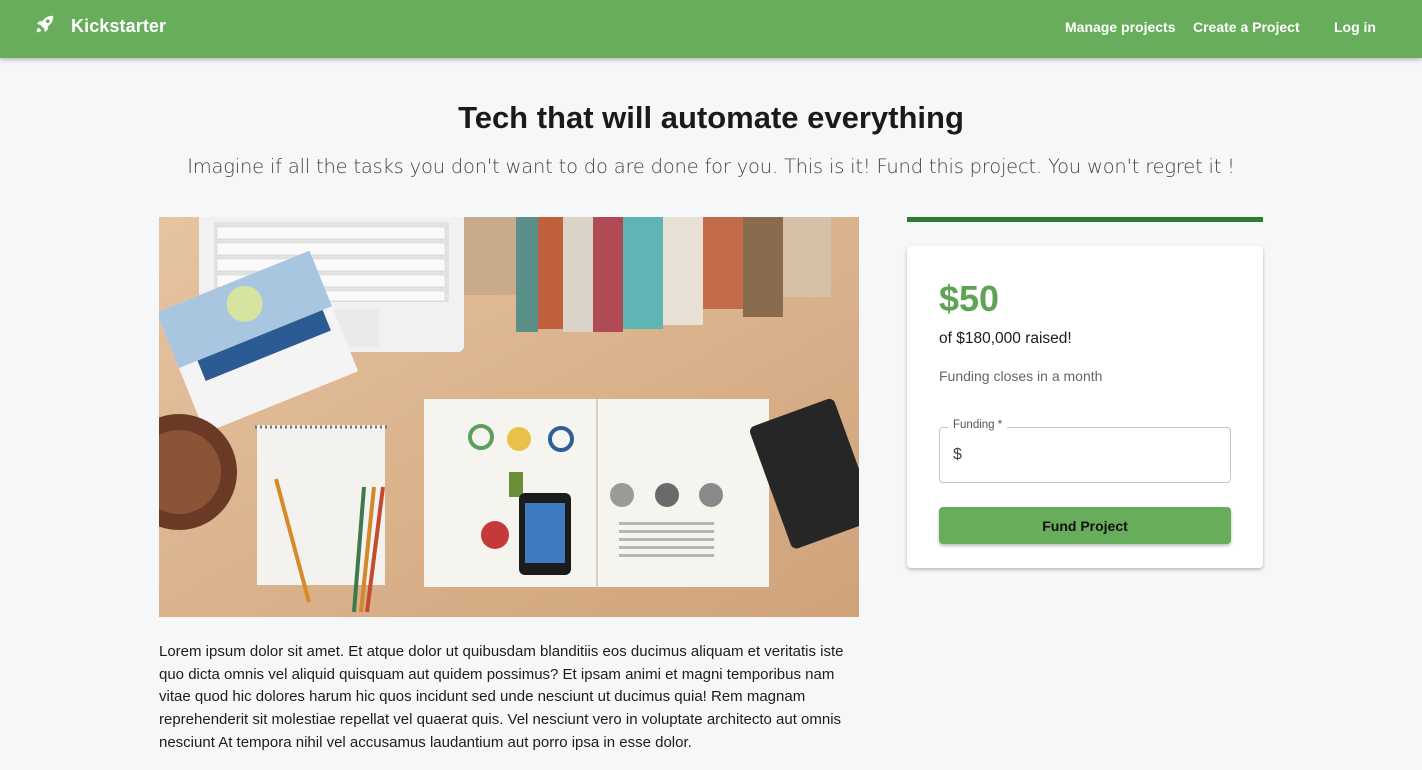 The width and height of the screenshot is (1422, 770). Describe the element at coordinates (1246, 27) in the screenshot. I see `nav-create-project: Create a Project` at that location.